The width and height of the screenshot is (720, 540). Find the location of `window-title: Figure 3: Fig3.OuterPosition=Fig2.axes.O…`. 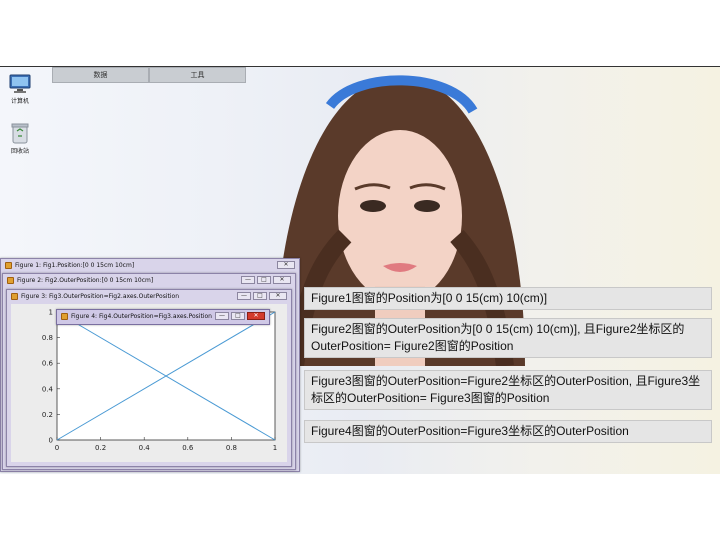

window-title: Figure 3: Fig3.OuterPosition=Fig2.axes.O… is located at coordinates (100, 296).